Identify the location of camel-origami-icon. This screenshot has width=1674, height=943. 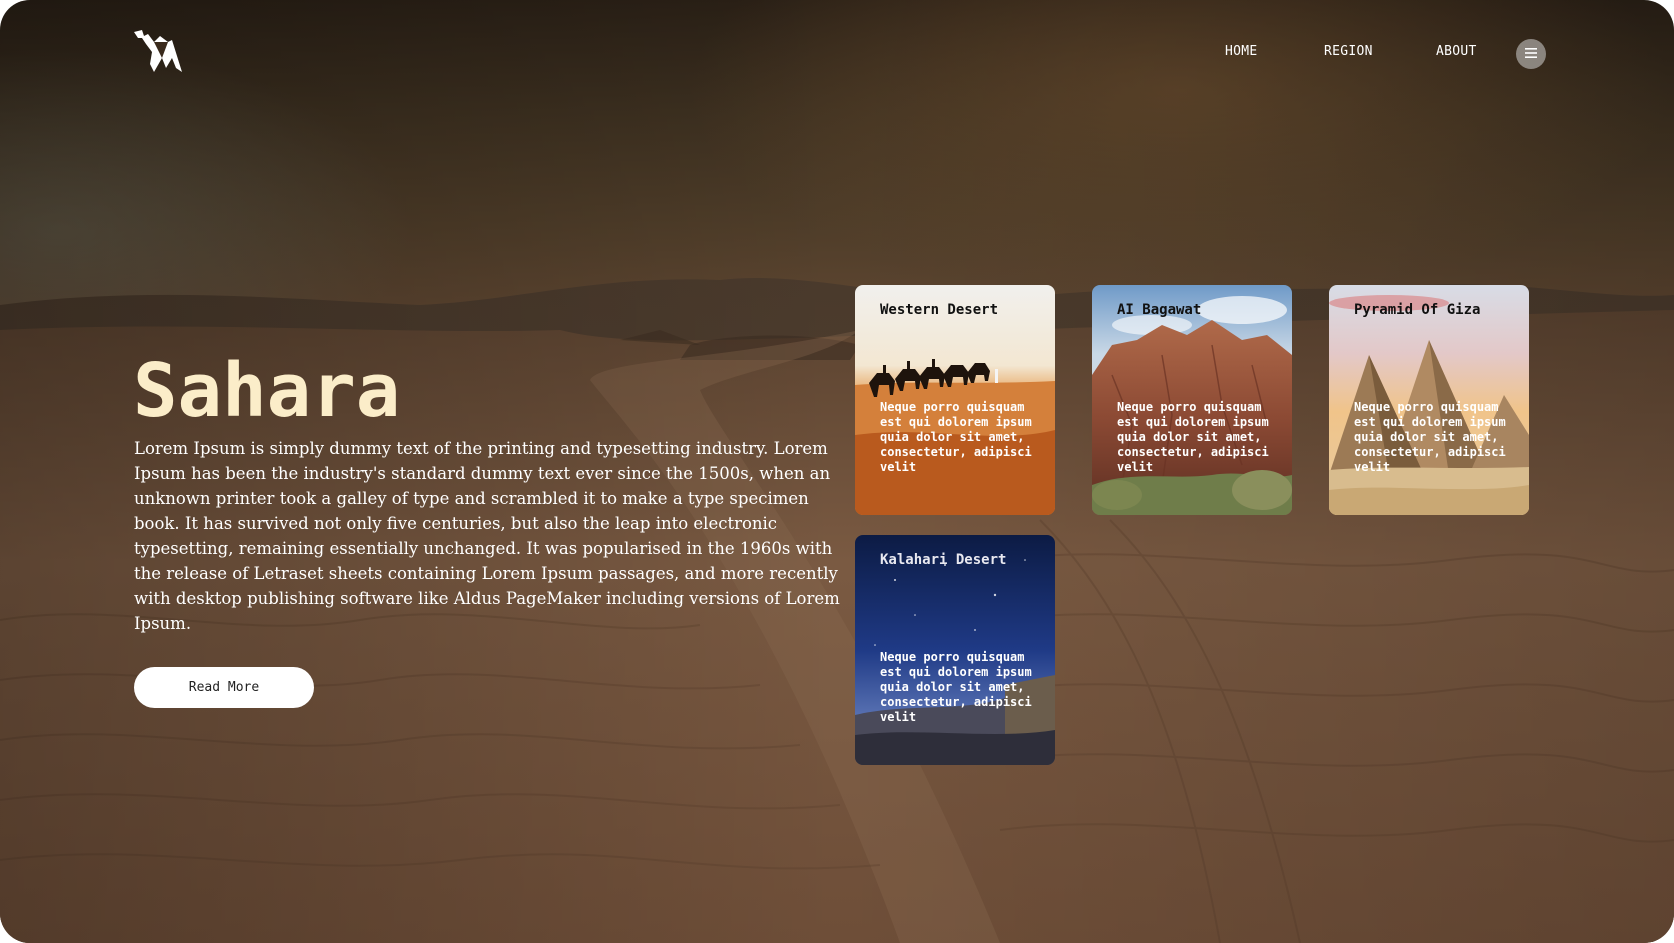
(158, 52).